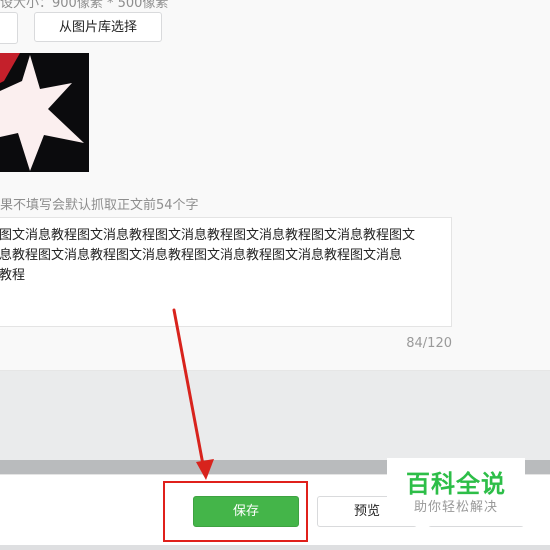 Image resolution: width=550 pixels, height=550 pixels. What do you see at coordinates (246, 511) in the screenshot?
I see `save-button: 保存` at bounding box center [246, 511].